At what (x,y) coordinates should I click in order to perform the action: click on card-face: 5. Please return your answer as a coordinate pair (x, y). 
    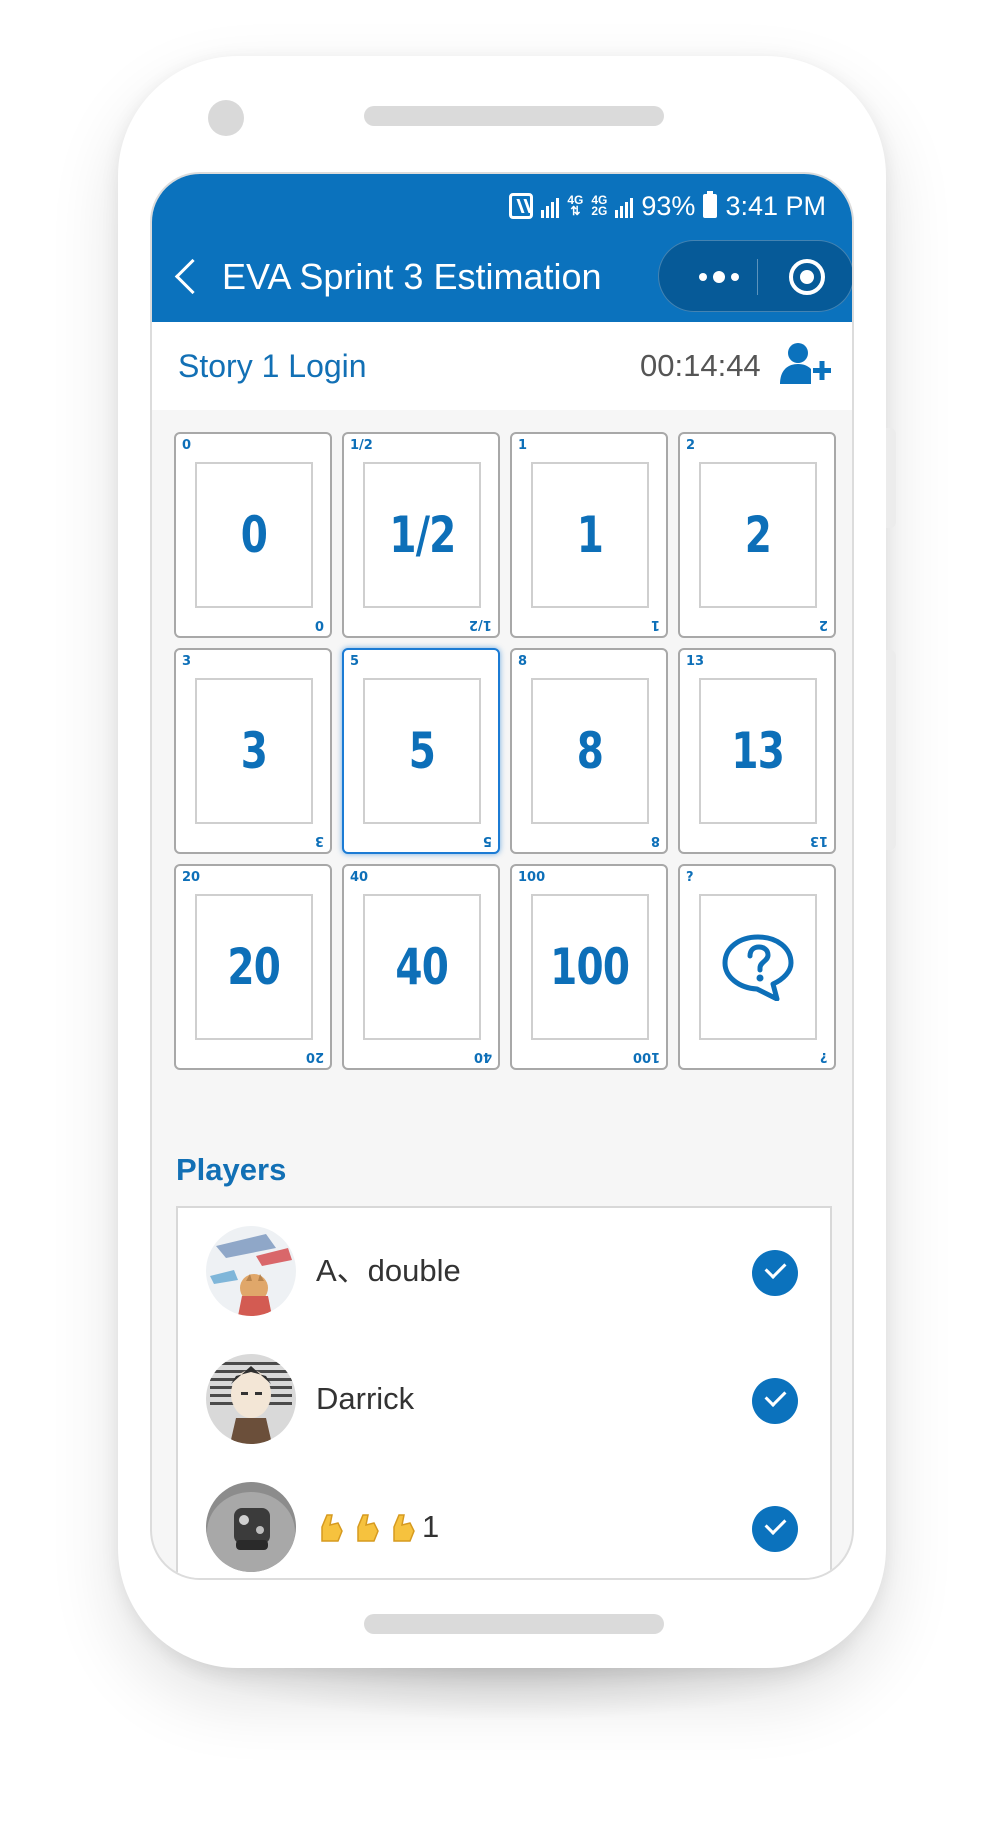
    Looking at the image, I should click on (422, 751).